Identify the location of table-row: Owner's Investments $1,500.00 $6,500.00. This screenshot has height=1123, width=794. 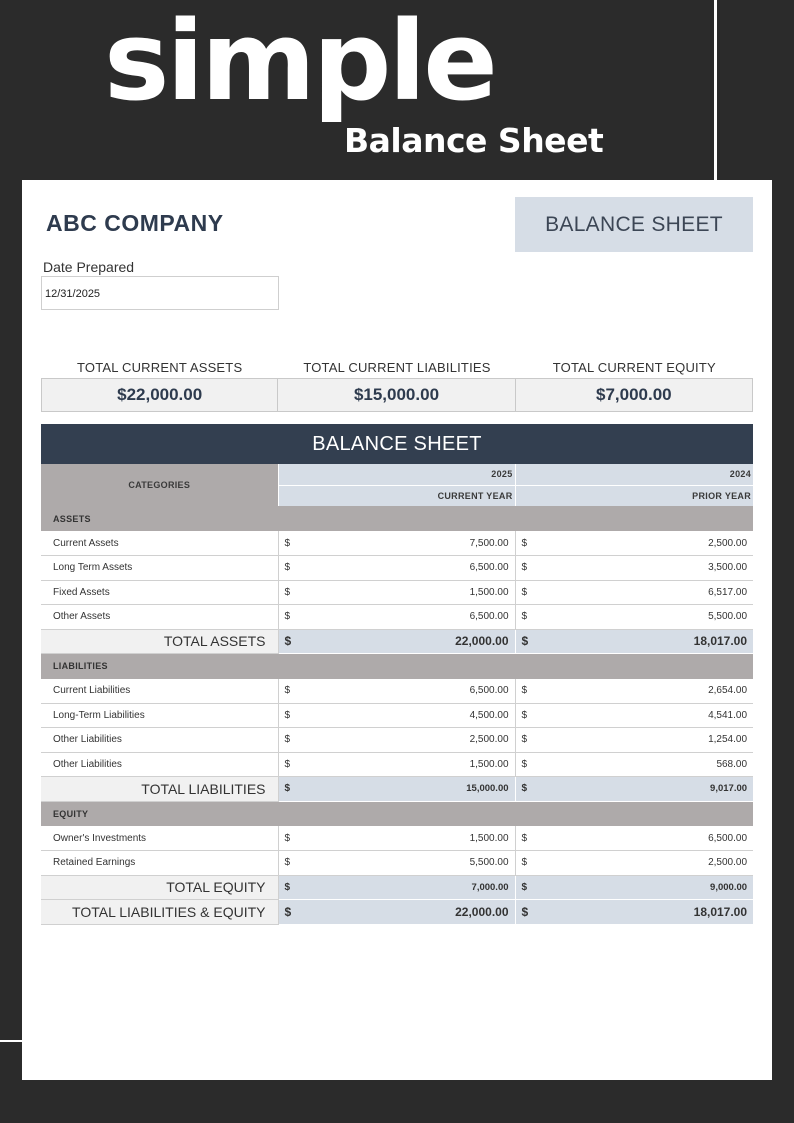
(397, 838).